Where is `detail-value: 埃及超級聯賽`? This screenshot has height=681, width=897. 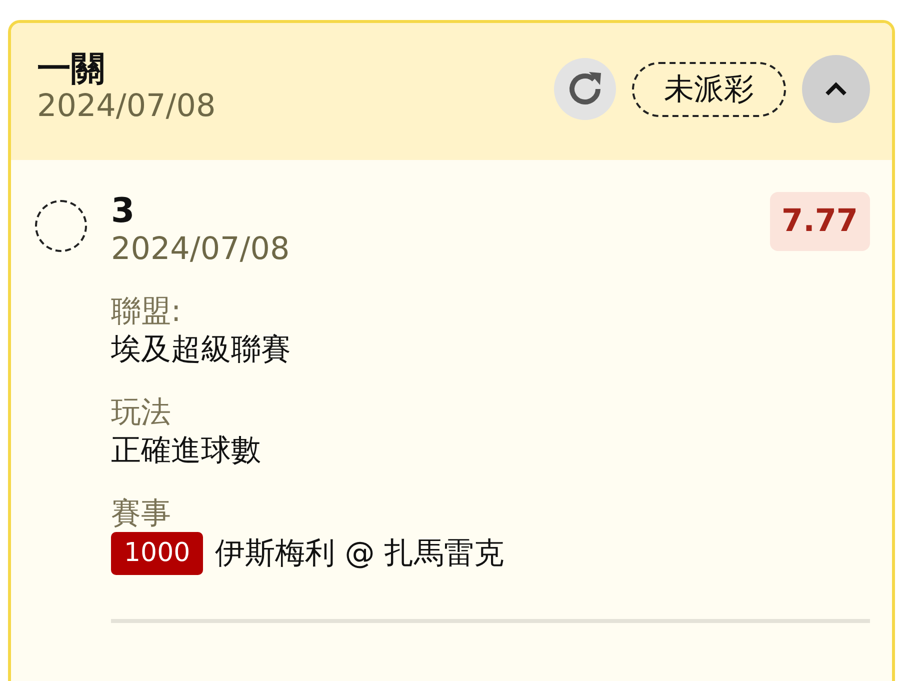
detail-value: 埃及超級聯賽 is located at coordinates (201, 350).